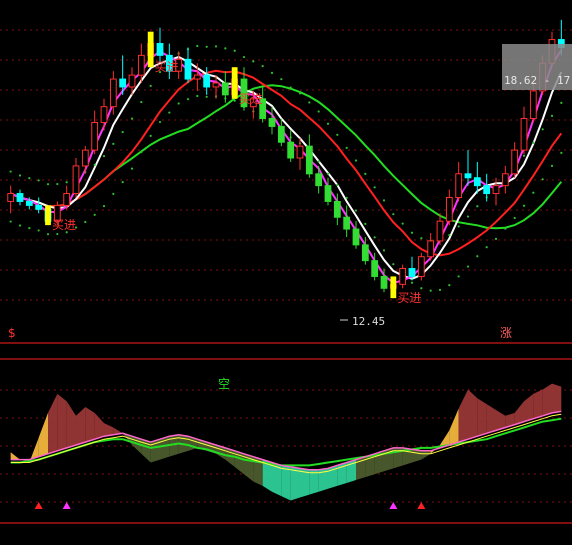 The height and width of the screenshot is (545, 572). I want to click on svg-text: 12.45, so click(368, 321).